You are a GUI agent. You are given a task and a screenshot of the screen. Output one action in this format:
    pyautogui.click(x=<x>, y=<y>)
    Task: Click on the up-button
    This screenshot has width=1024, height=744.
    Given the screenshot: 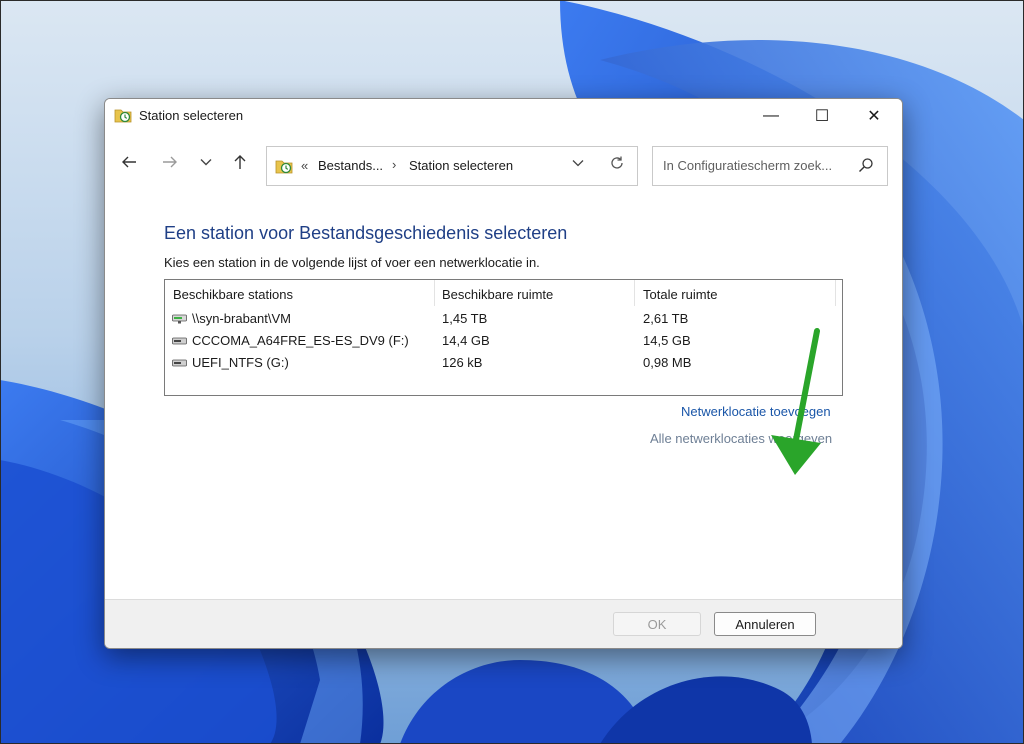 What is the action you would take?
    pyautogui.click(x=240, y=162)
    